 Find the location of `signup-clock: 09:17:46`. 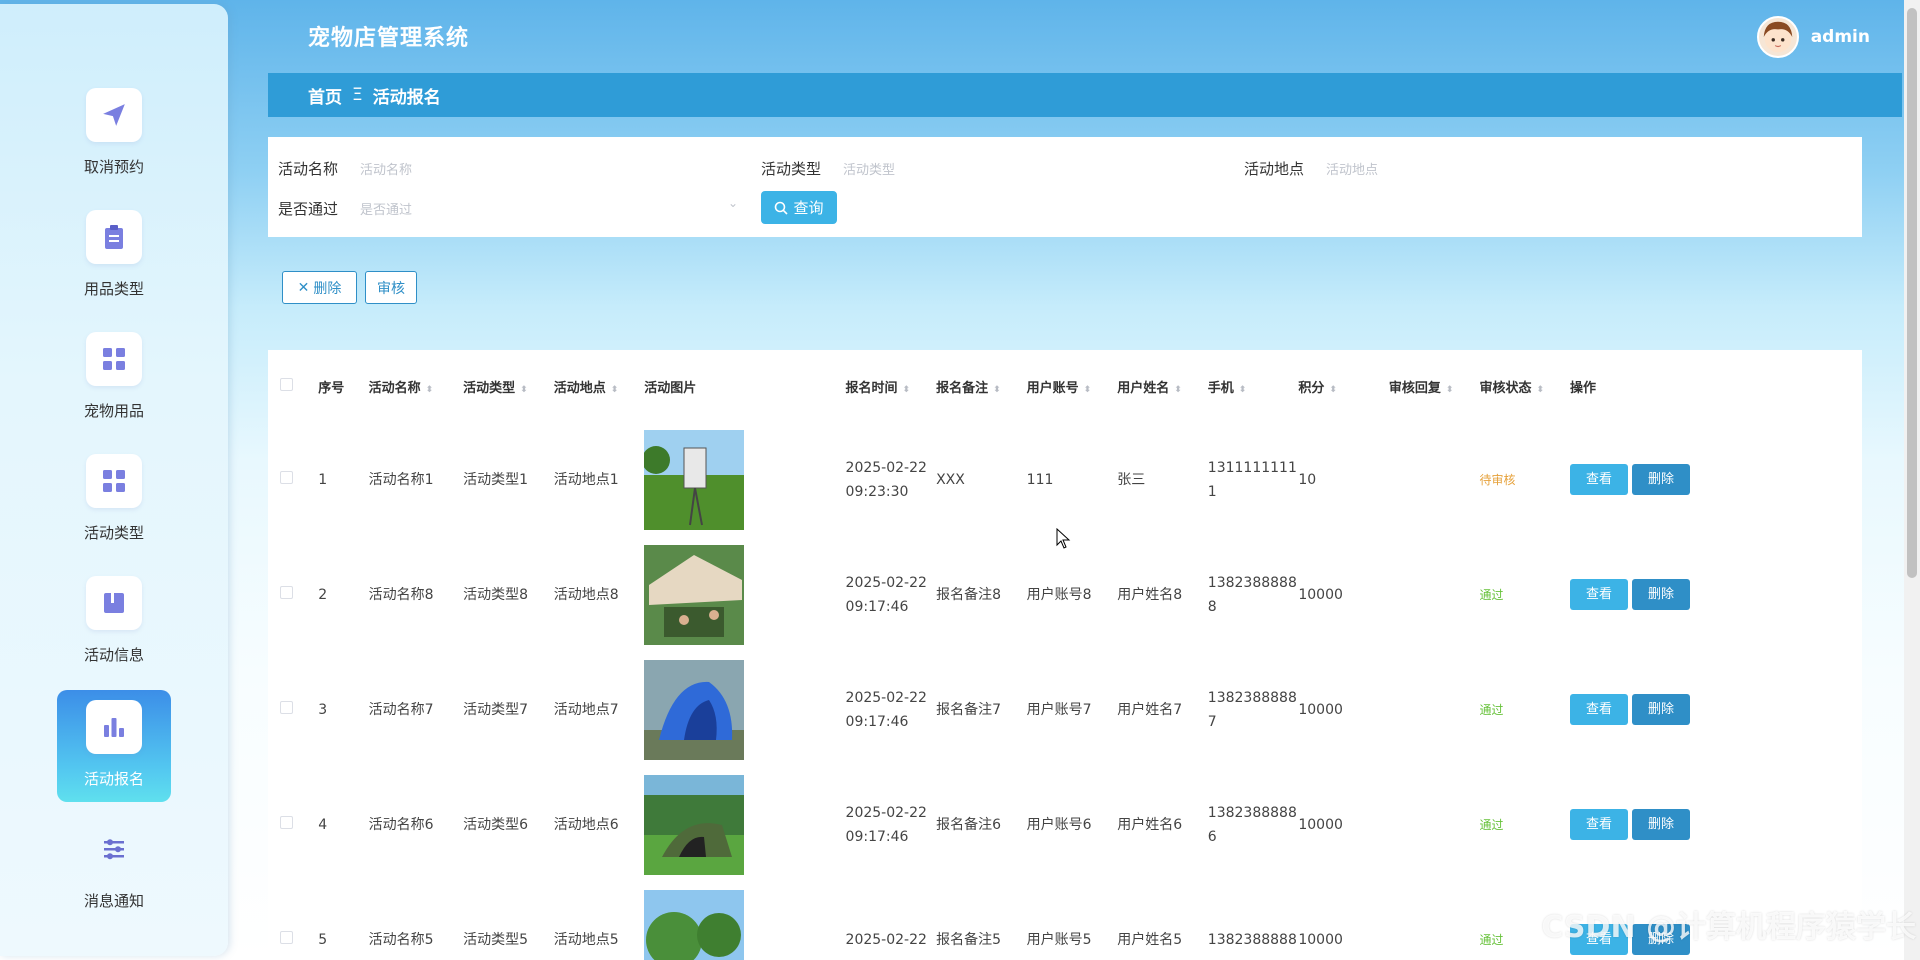

signup-clock: 09:17:46 is located at coordinates (877, 836).